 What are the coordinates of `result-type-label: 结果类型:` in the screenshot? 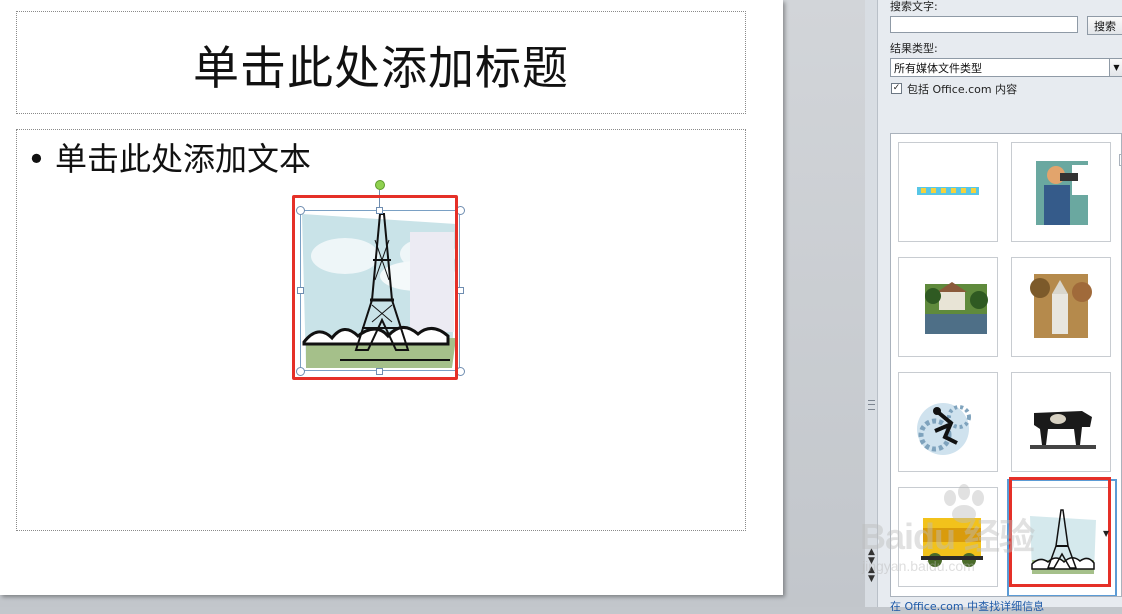 It's located at (914, 48).